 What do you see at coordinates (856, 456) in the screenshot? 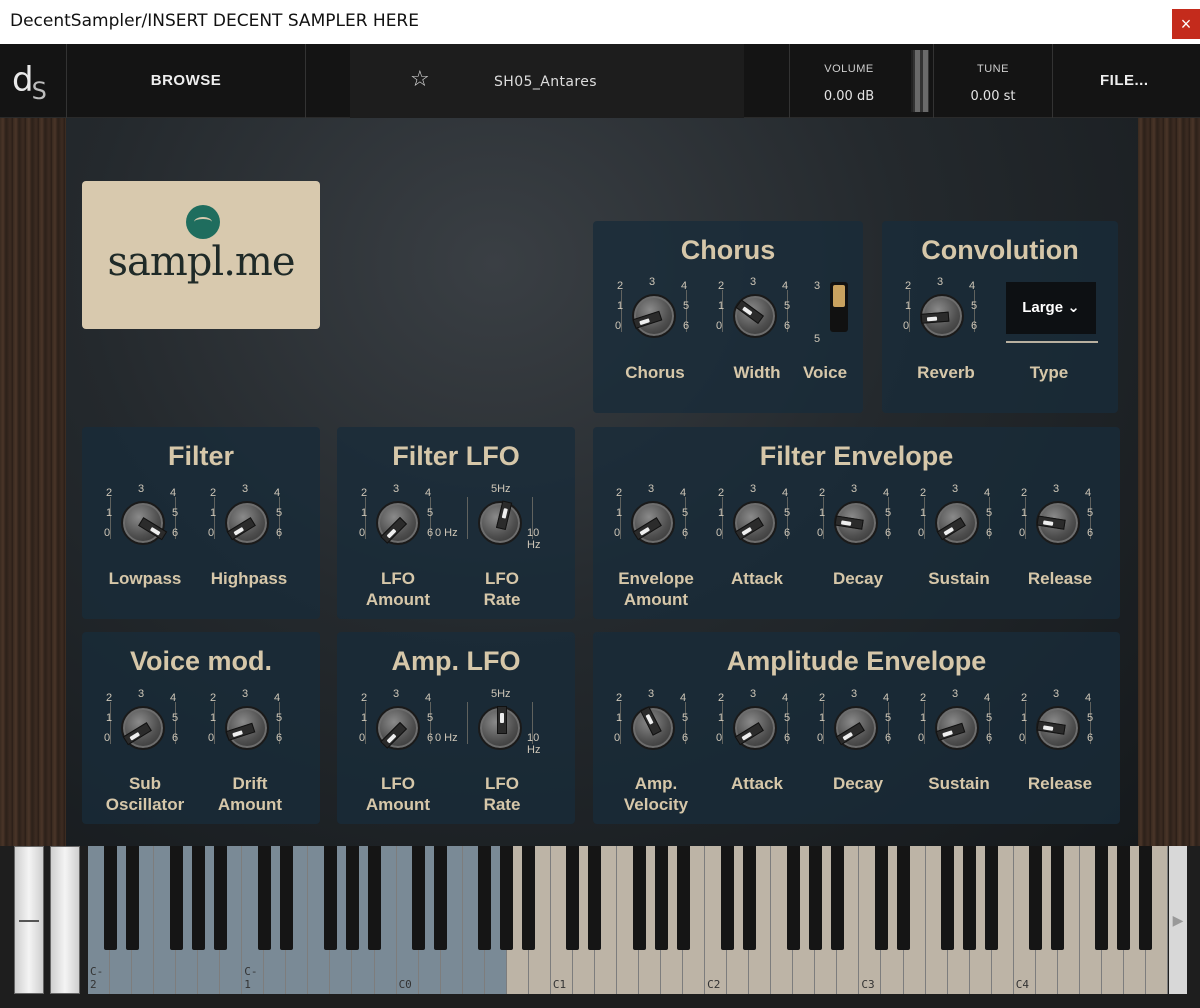
I see `filter-envelope-title: Filter Envelope` at bounding box center [856, 456].